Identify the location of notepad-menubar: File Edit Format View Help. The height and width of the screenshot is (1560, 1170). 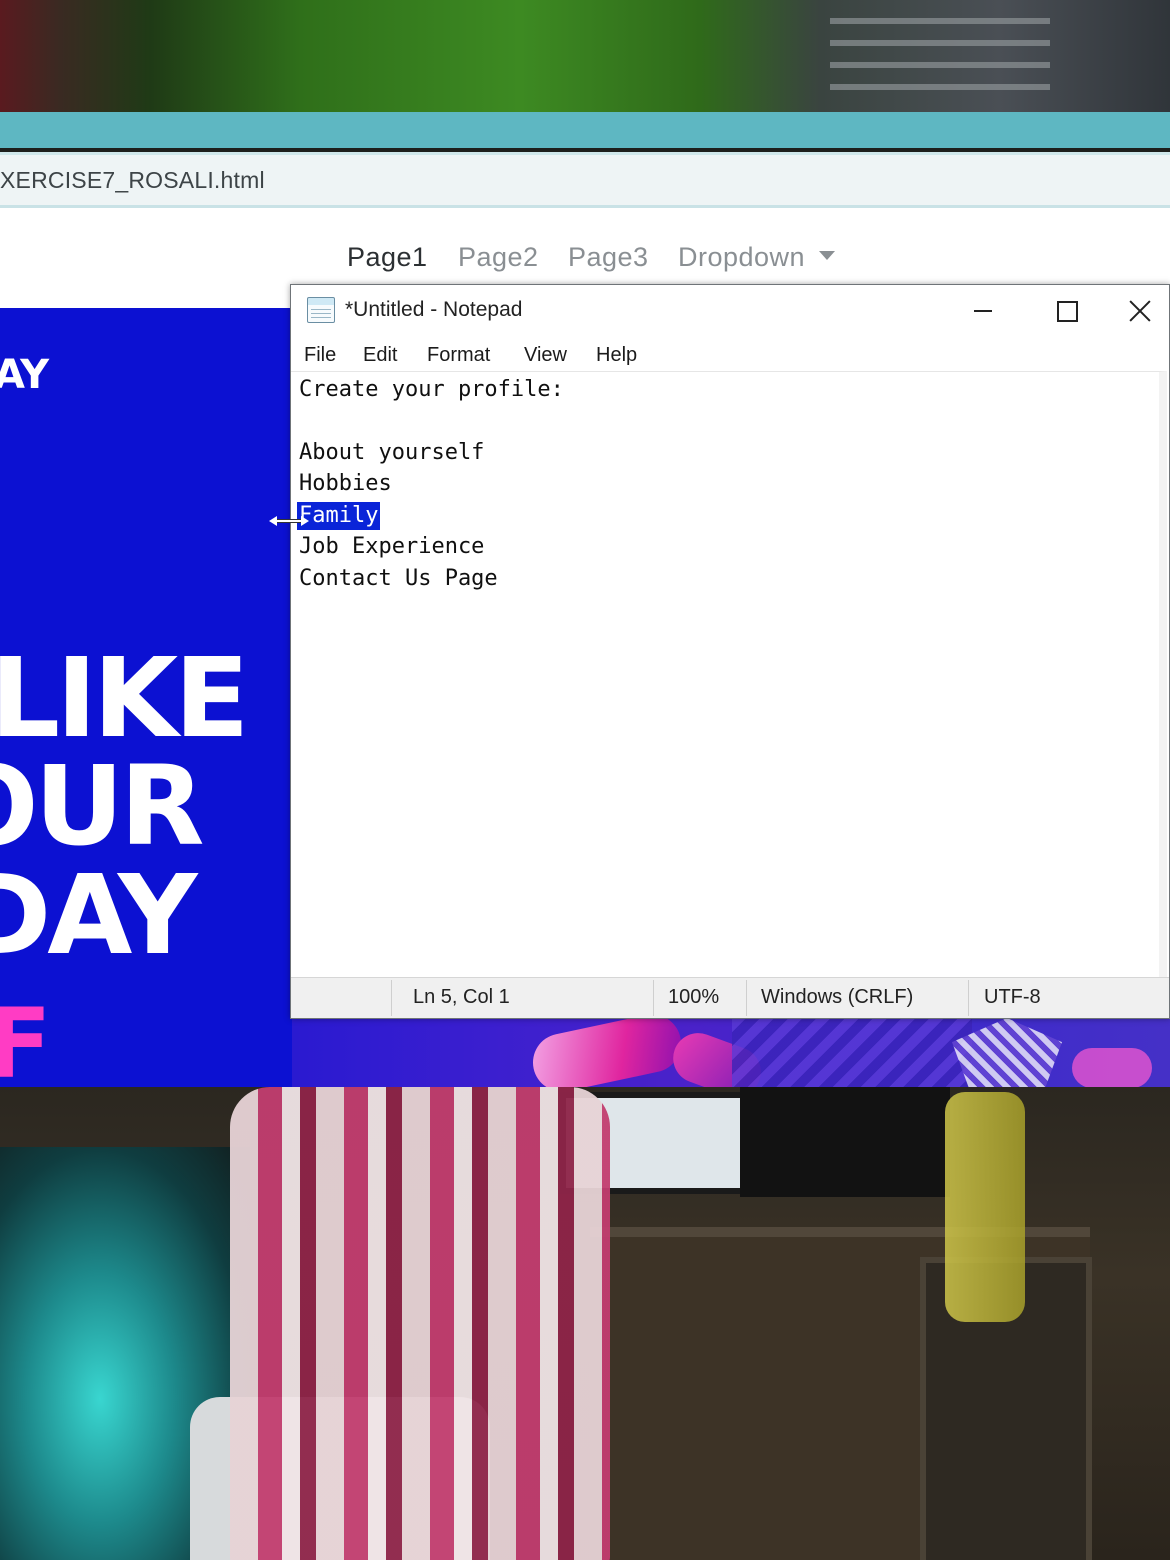
(730, 354).